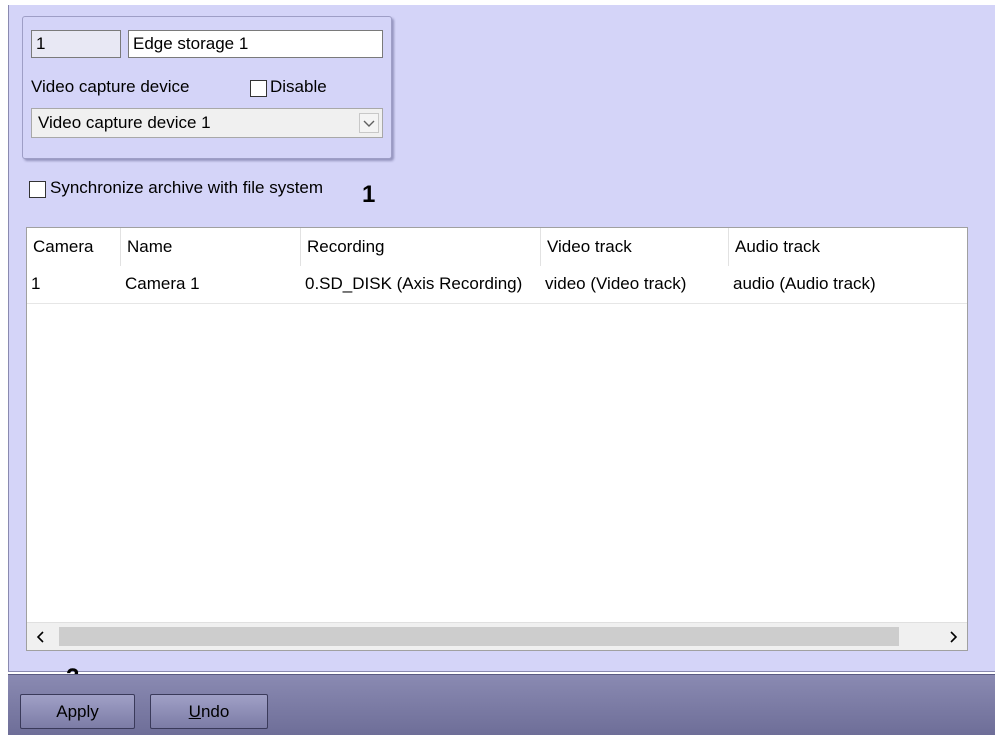 This screenshot has height=735, width=995. Describe the element at coordinates (953, 636) in the screenshot. I see `chevron-right-icon` at that location.